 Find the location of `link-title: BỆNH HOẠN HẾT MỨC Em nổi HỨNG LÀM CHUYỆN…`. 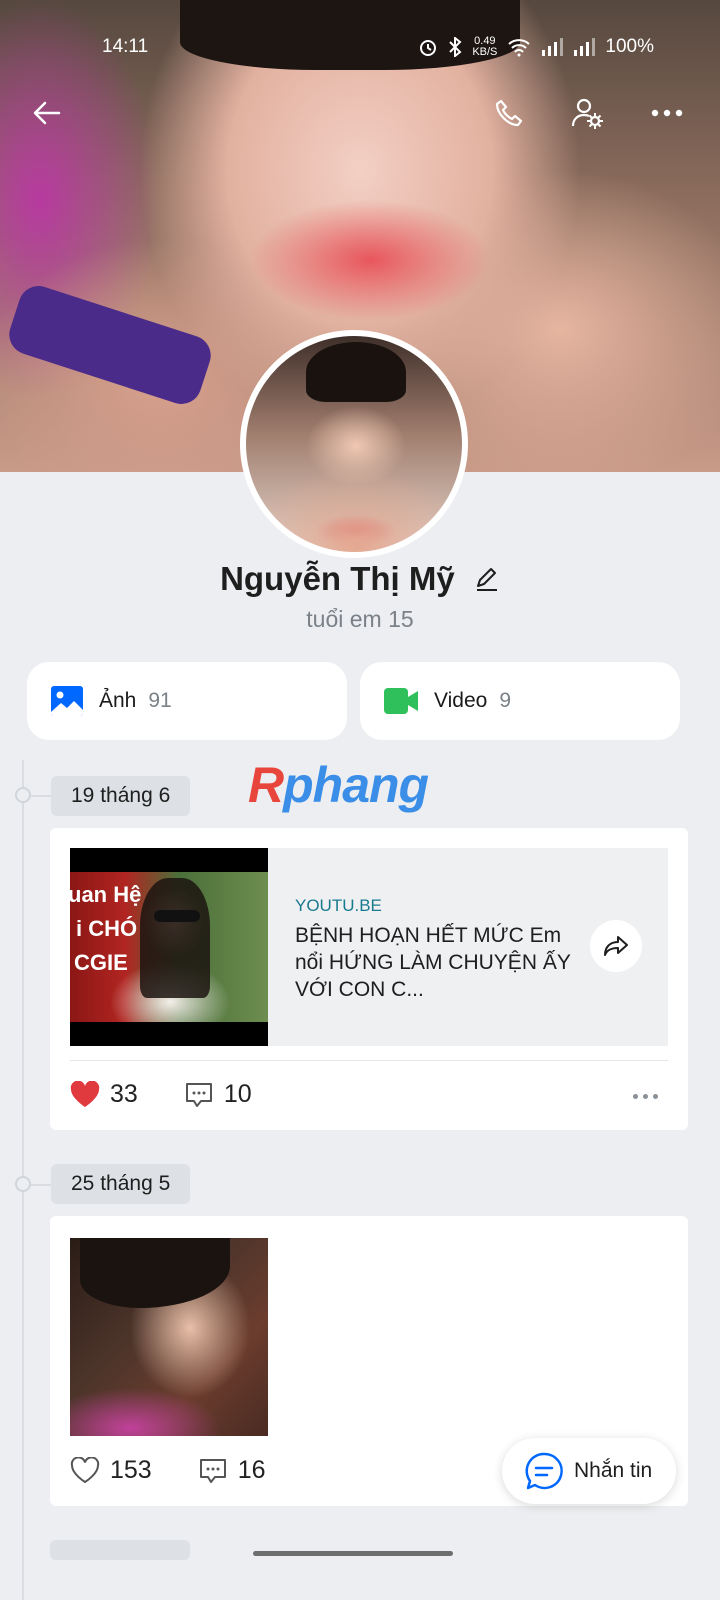

link-title: BỆNH HOẠN HẾT MỨC Em nổi HỨNG LÀM CHUYỆN… is located at coordinates (433, 962).